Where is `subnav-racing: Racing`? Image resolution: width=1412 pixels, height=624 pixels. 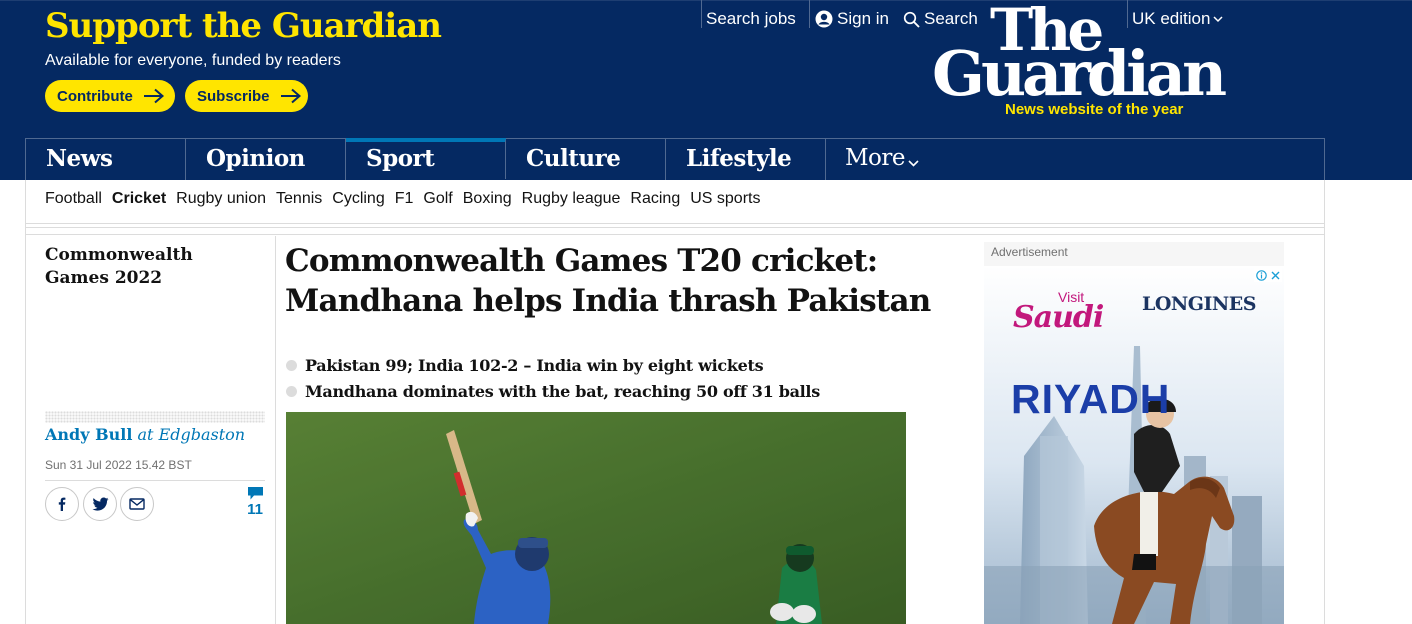 subnav-racing: Racing is located at coordinates (655, 202).